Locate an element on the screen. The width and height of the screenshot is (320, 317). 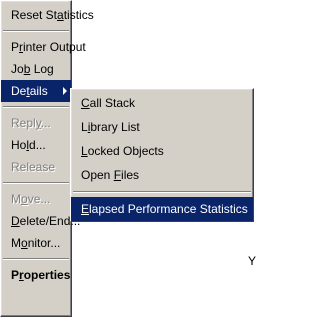
menu-item-properties: Properties is located at coordinates (36, 275).